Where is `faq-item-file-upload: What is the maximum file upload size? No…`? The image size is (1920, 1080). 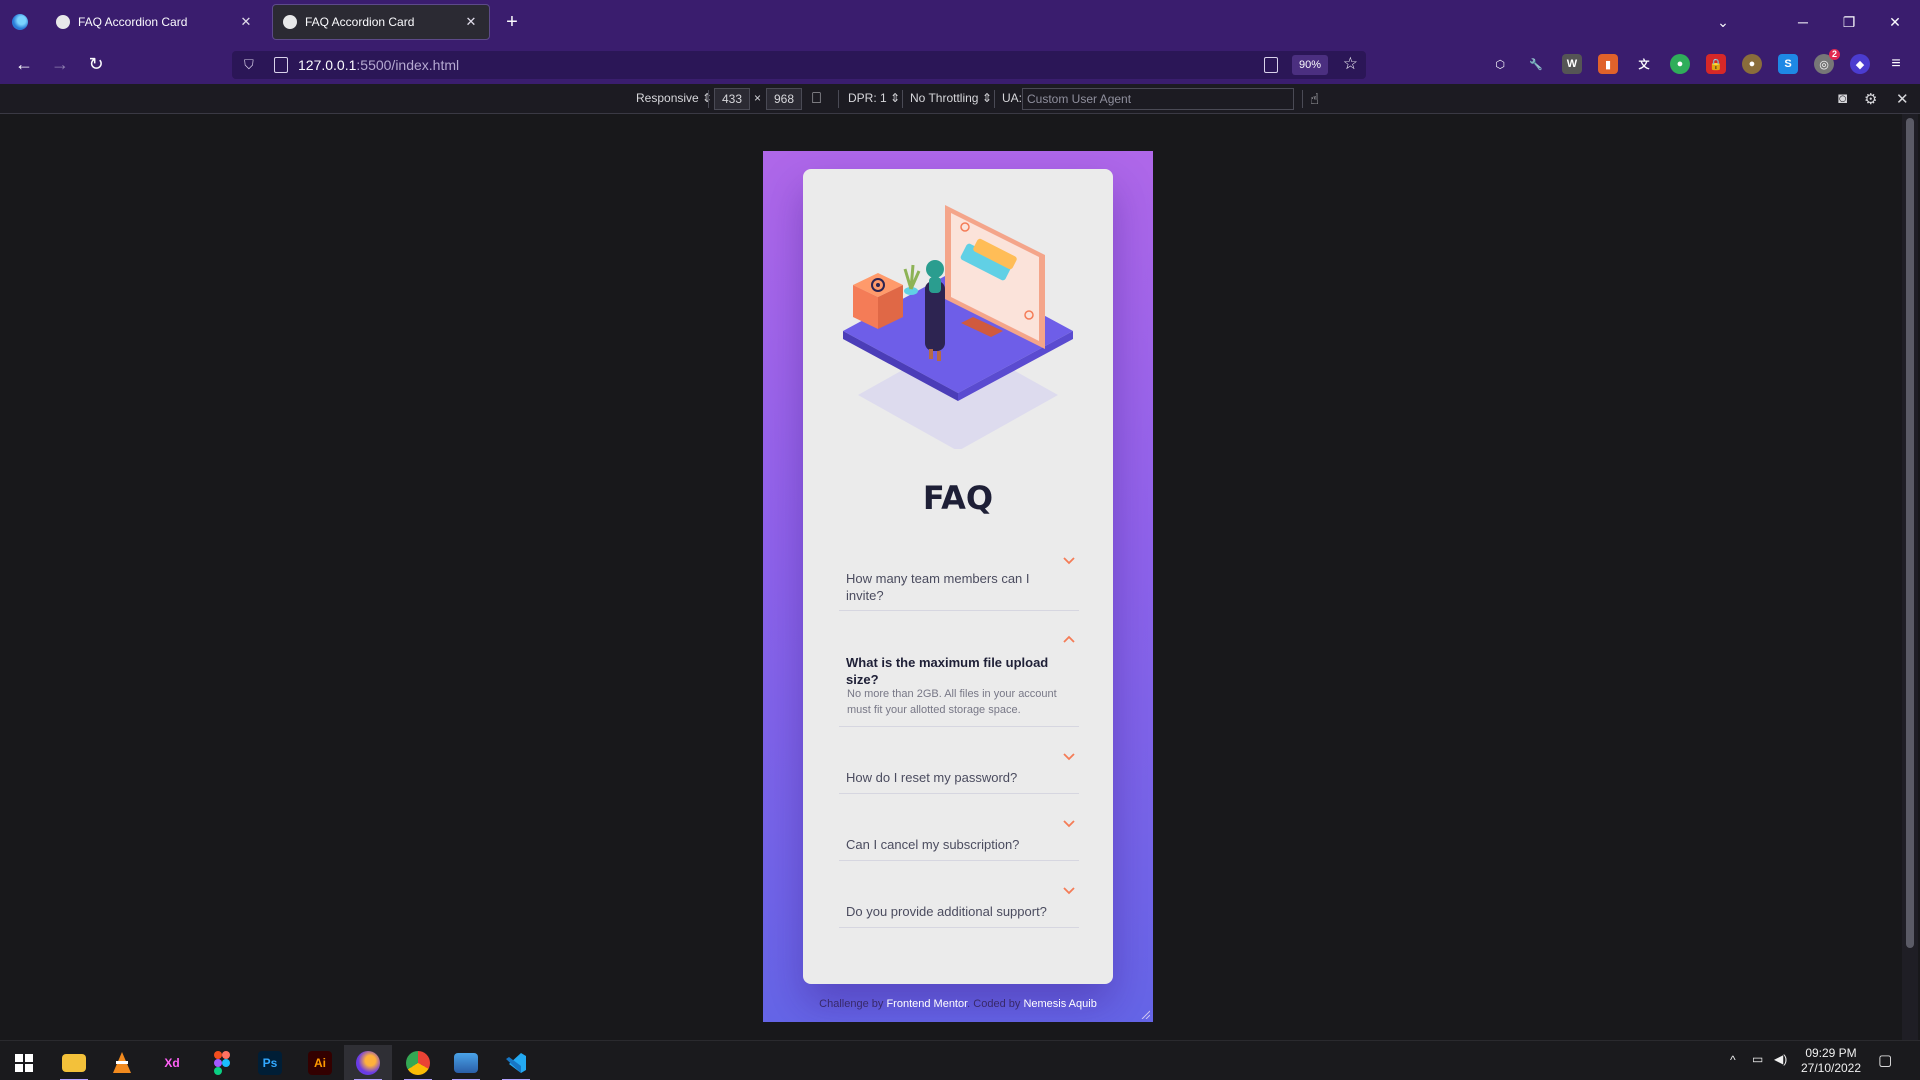
faq-item-file-upload: What is the maximum file upload size? No… is located at coordinates (959, 669).